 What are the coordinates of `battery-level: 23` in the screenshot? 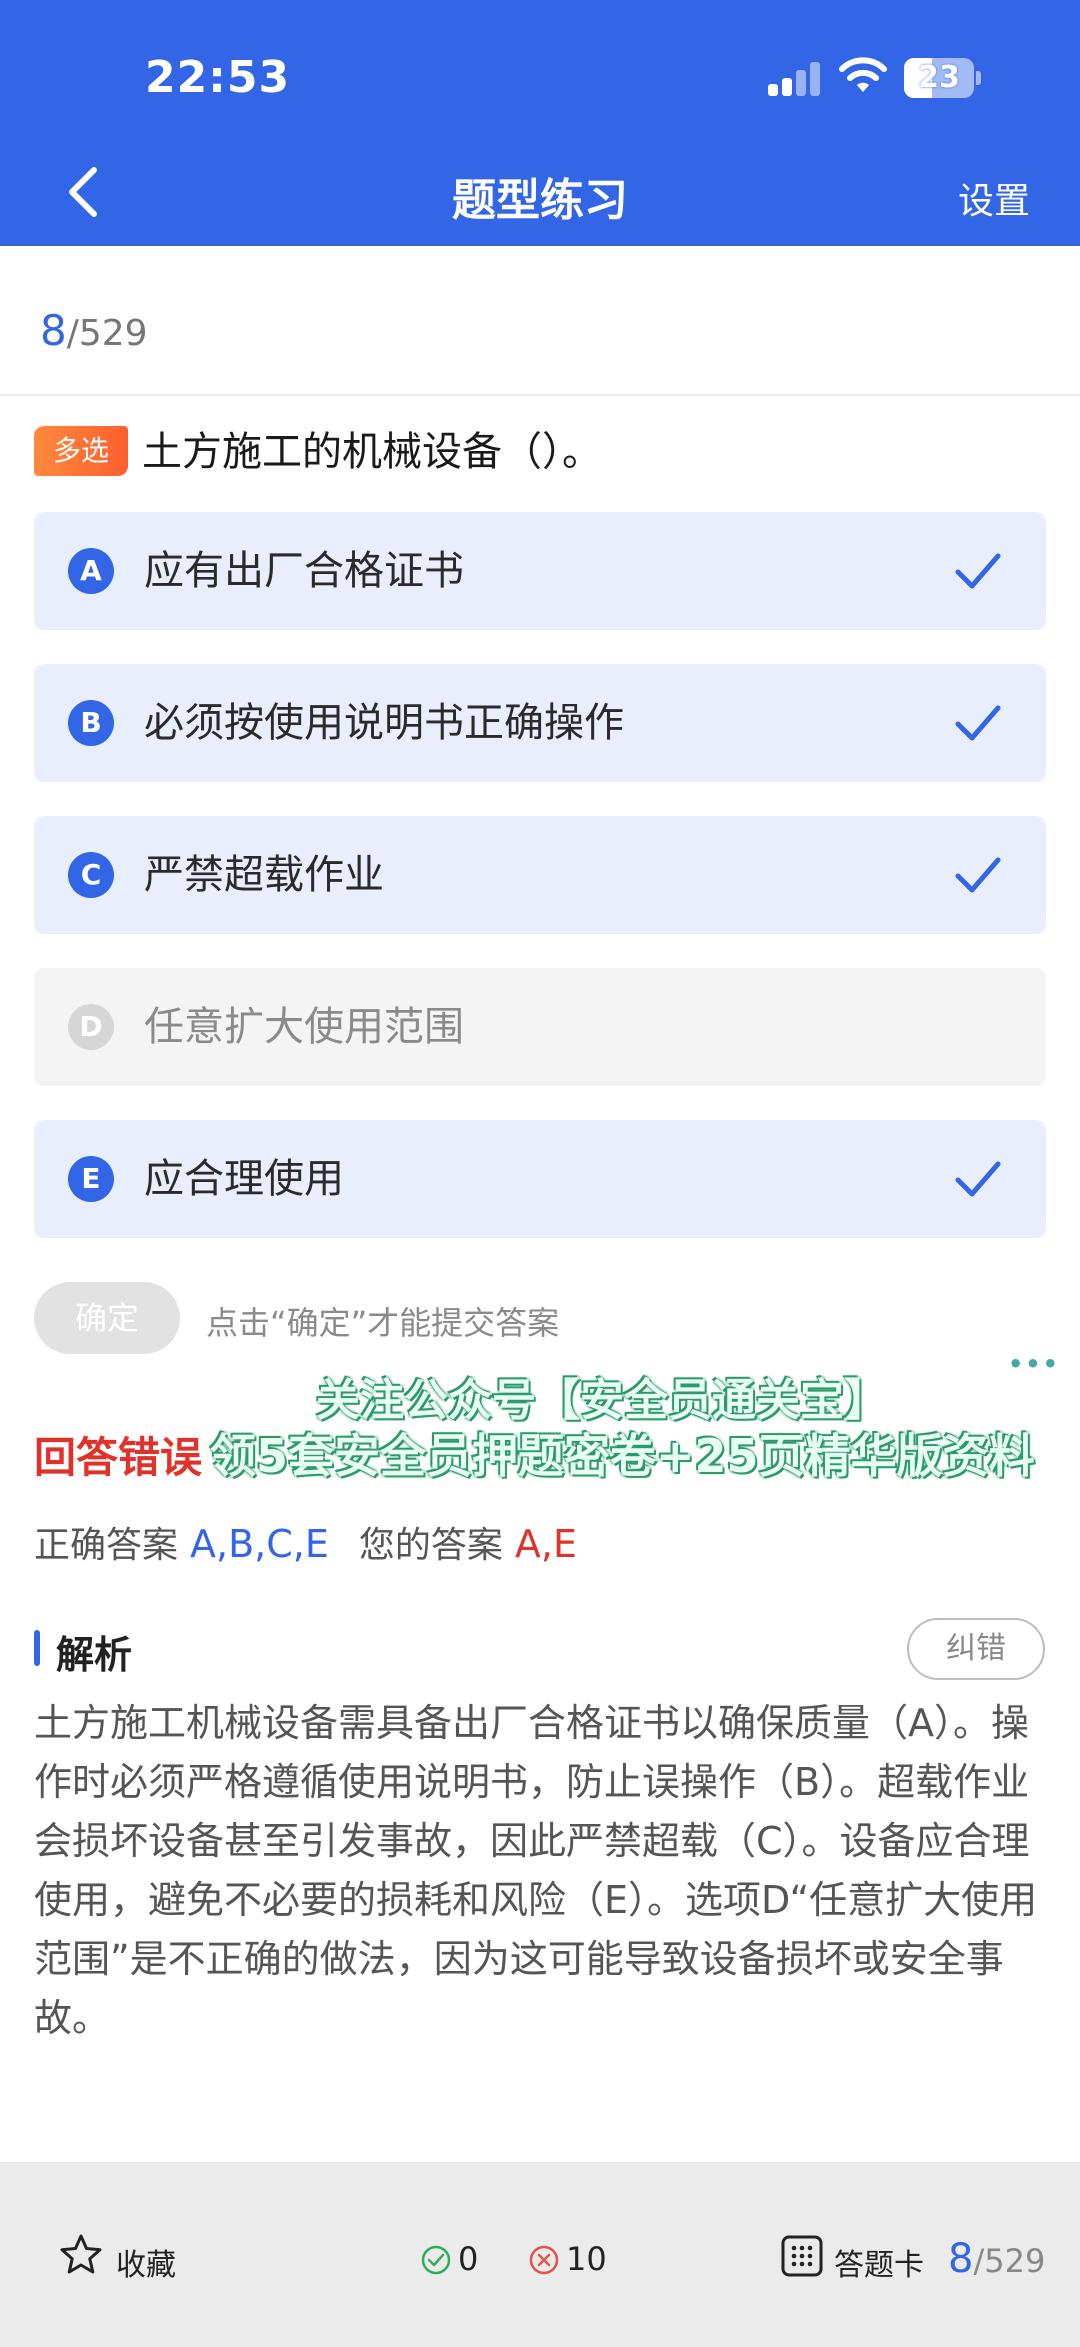 It's located at (939, 77).